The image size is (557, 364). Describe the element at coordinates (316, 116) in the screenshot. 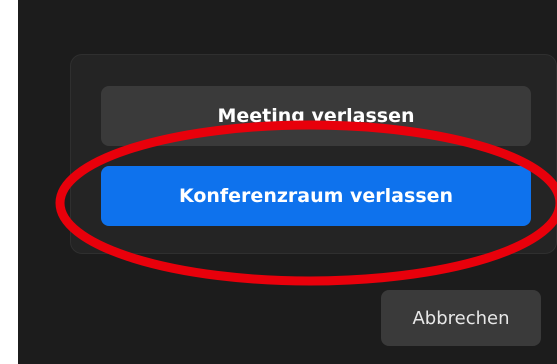

I see `leave-meeting-button: Meeting verlassen` at that location.